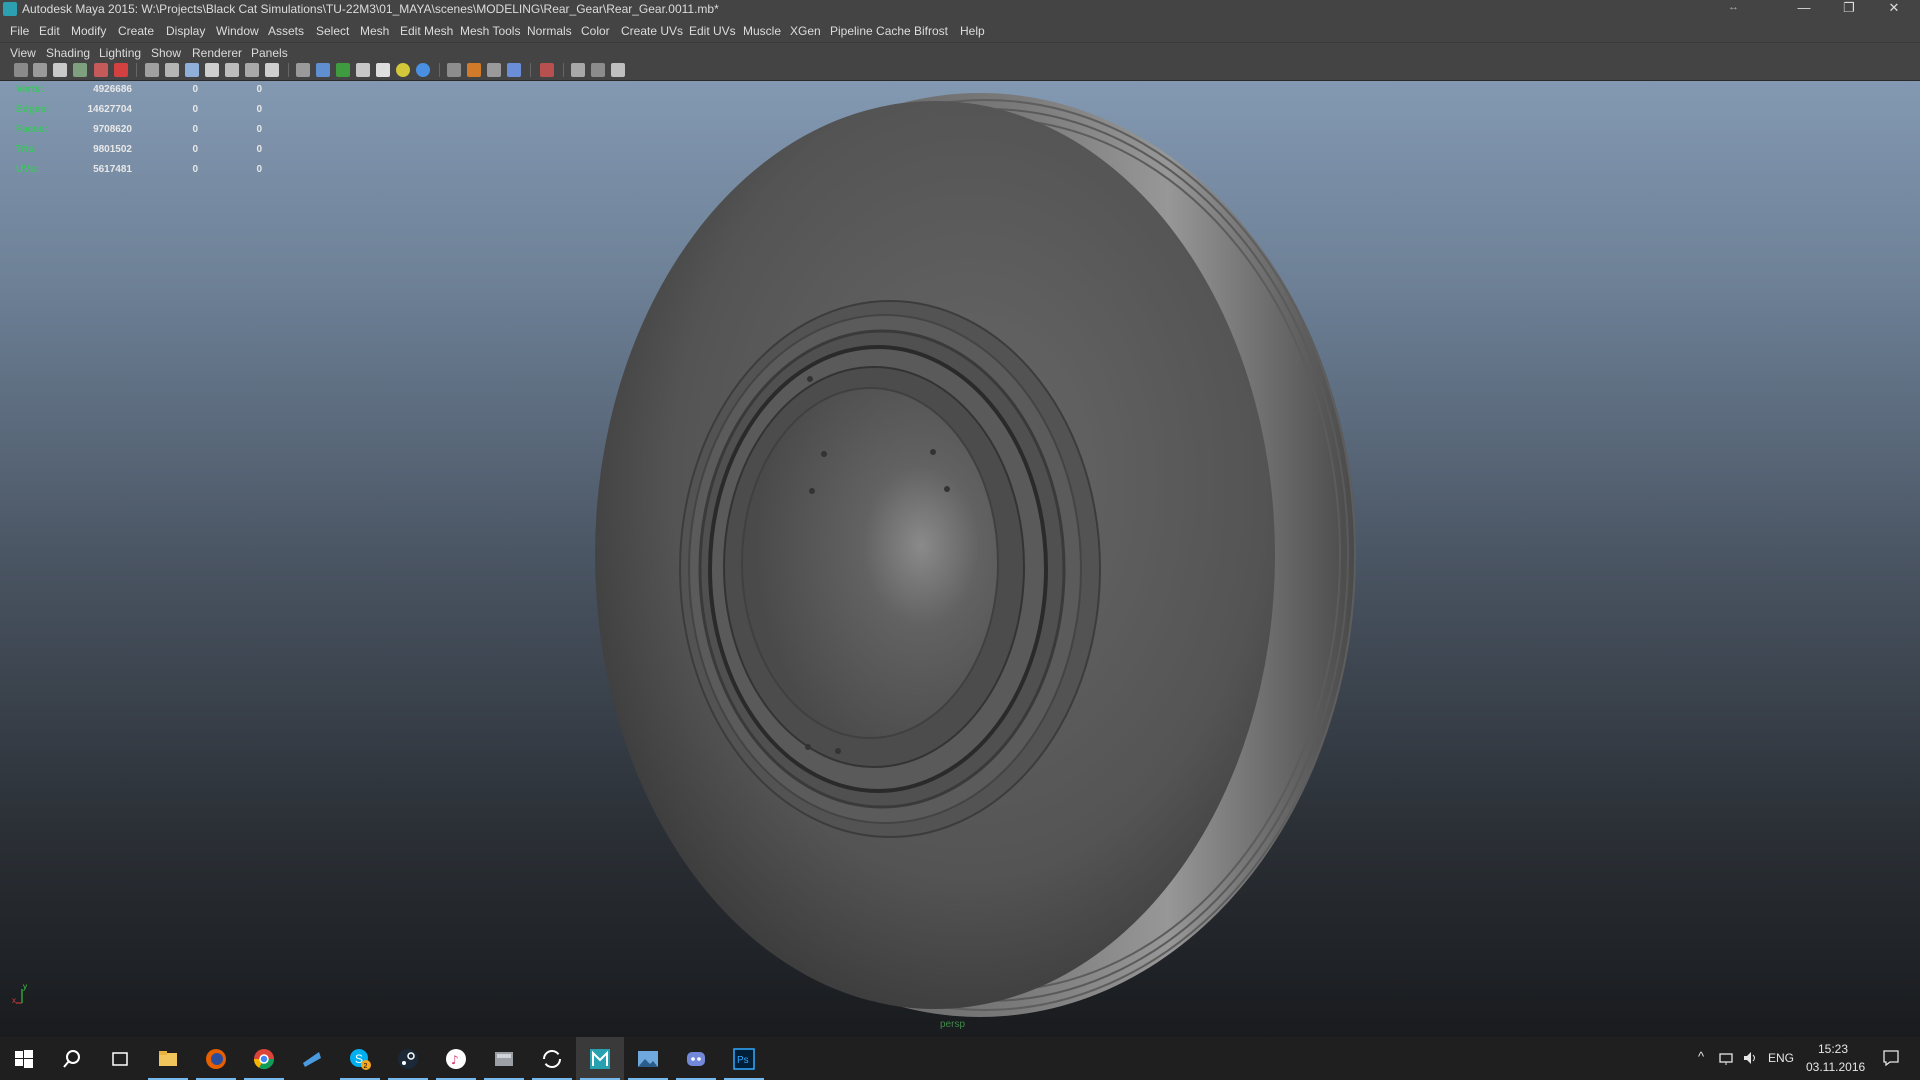  Describe the element at coordinates (25, 986) in the screenshot. I see `axis-y-label: y` at that location.